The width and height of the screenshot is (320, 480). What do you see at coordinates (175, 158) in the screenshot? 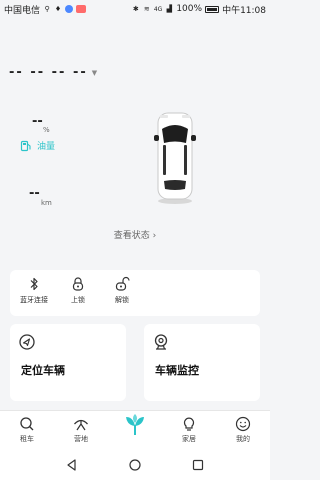
I see `car-top-view-image` at bounding box center [175, 158].